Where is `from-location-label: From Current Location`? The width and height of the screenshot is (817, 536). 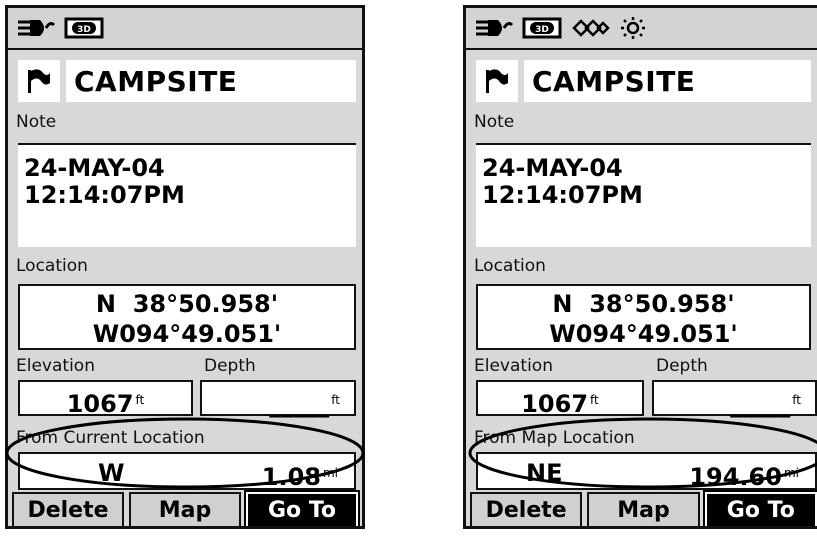 from-location-label: From Current Location is located at coordinates (110, 438).